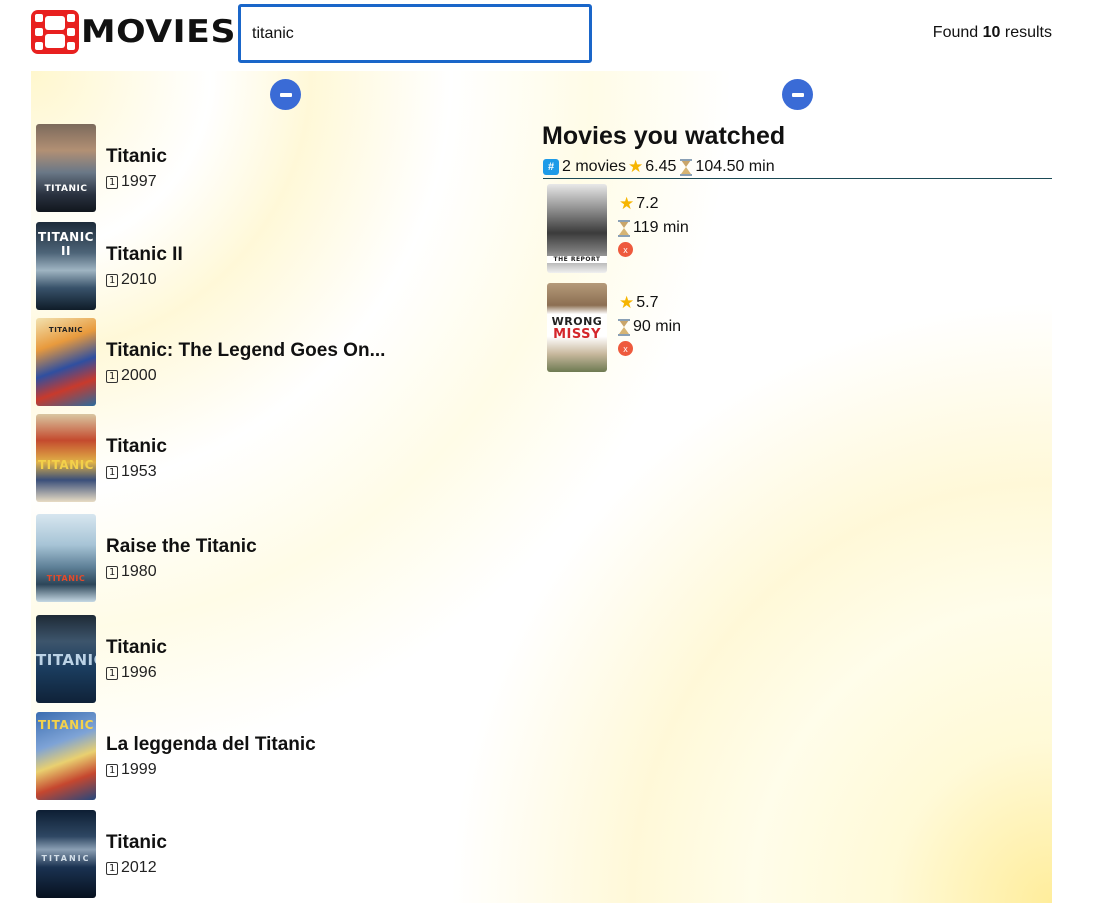 Image resolution: width=1101 pixels, height=903 pixels. Describe the element at coordinates (276, 756) in the screenshot. I see `result-item: TITANIC La leggenda del Titanic 1 1999` at that location.